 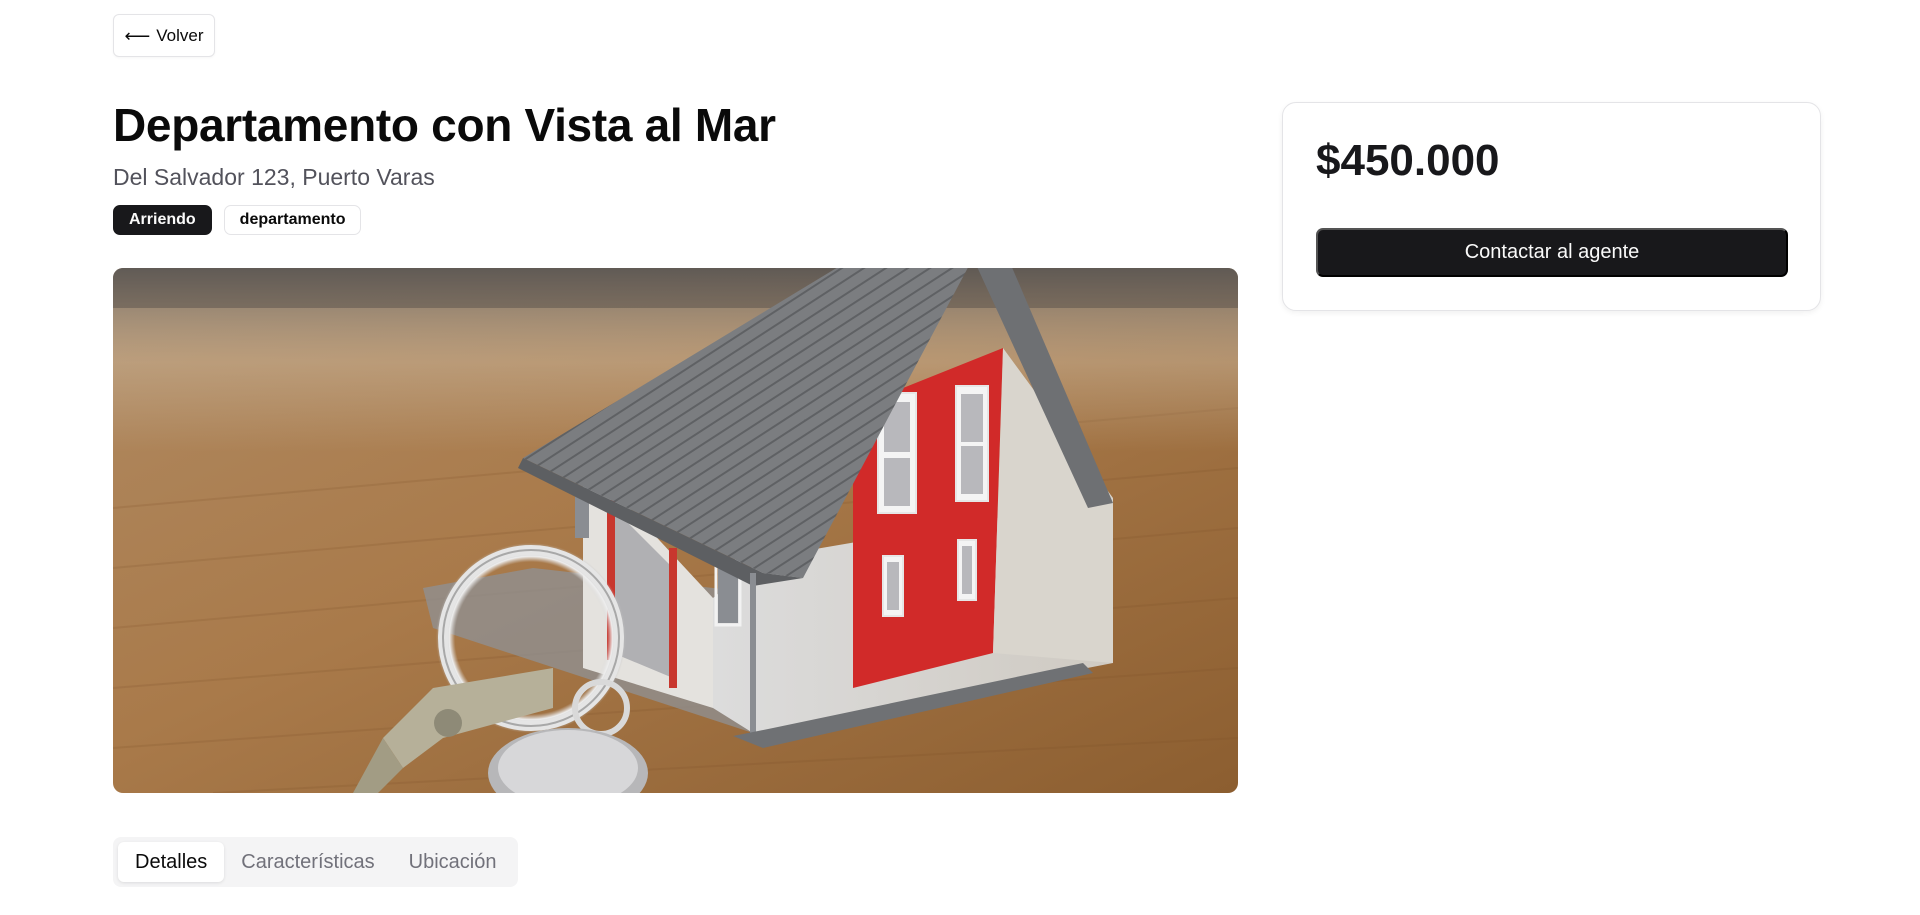 What do you see at coordinates (137, 35) in the screenshot?
I see `arrow-left-icon: ⟵` at bounding box center [137, 35].